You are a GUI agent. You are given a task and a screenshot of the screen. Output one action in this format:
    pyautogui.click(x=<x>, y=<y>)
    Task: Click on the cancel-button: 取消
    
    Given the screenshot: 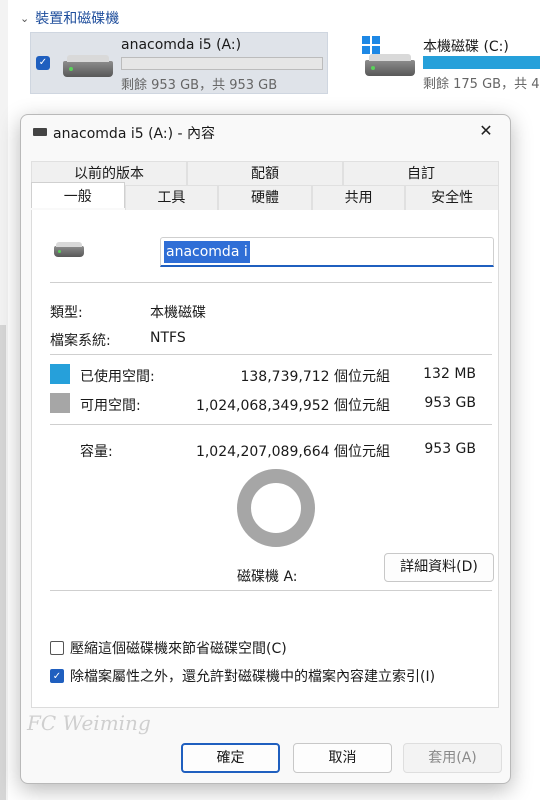 What is the action you would take?
    pyautogui.click(x=342, y=758)
    